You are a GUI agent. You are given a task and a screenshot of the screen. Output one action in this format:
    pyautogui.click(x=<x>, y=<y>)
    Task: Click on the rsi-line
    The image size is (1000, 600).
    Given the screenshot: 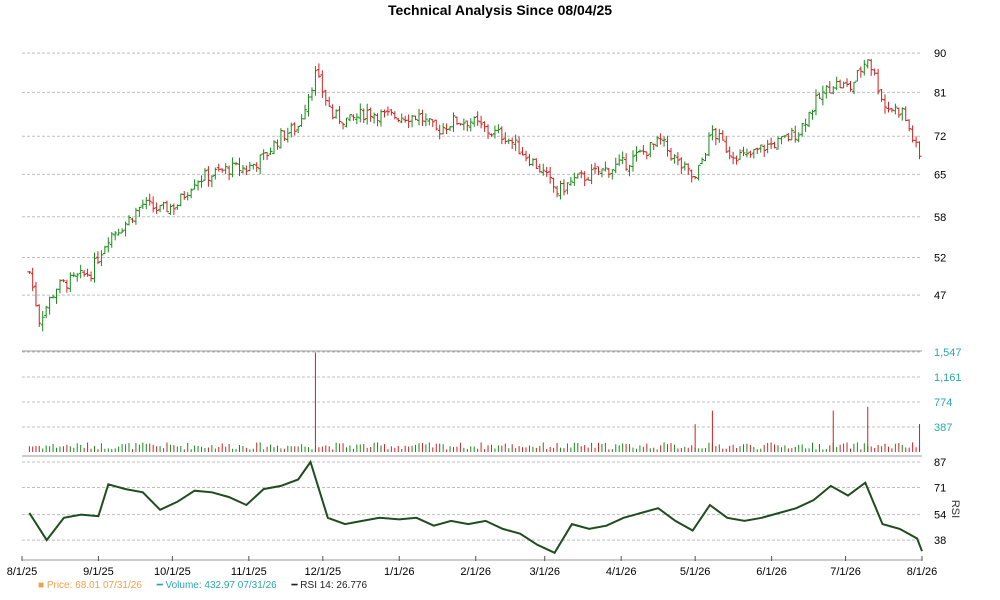 What is the action you would take?
    pyautogui.click(x=475, y=507)
    